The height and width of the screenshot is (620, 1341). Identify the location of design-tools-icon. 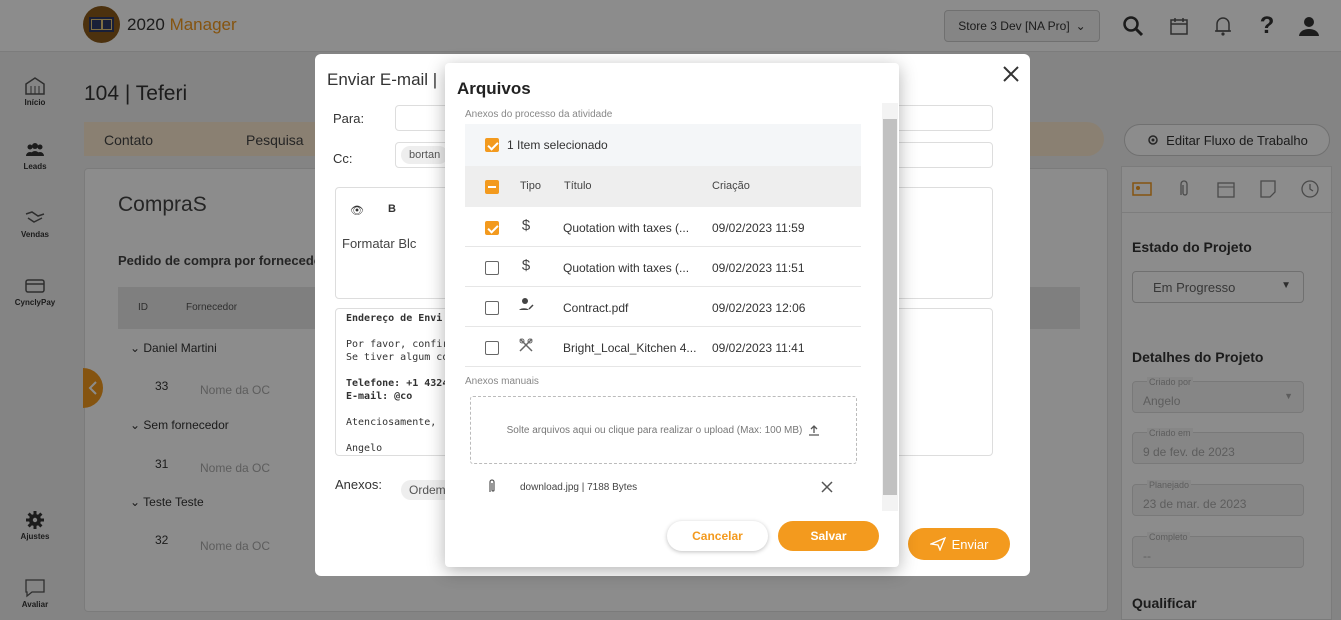
(526, 346).